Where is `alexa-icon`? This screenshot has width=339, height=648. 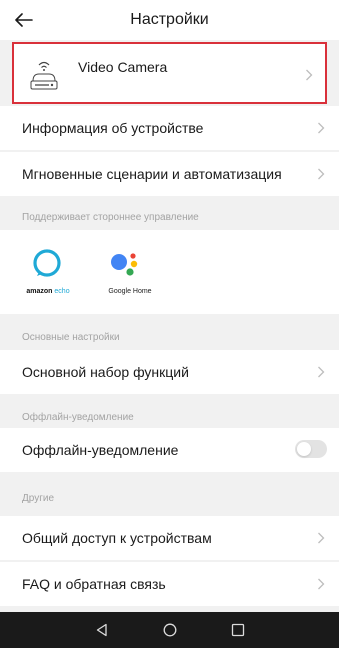 alexa-icon is located at coordinates (47, 263).